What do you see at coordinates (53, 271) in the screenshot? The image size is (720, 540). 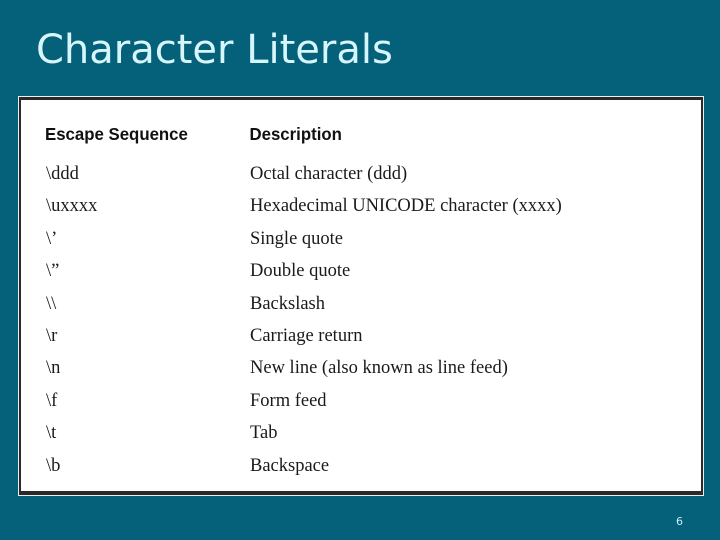 I see `escape-sequence-cell: \”` at bounding box center [53, 271].